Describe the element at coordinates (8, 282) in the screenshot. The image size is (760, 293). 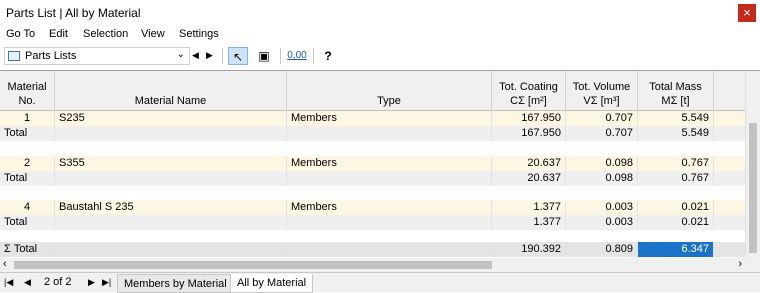
I see `first-page-icon: |◀` at that location.